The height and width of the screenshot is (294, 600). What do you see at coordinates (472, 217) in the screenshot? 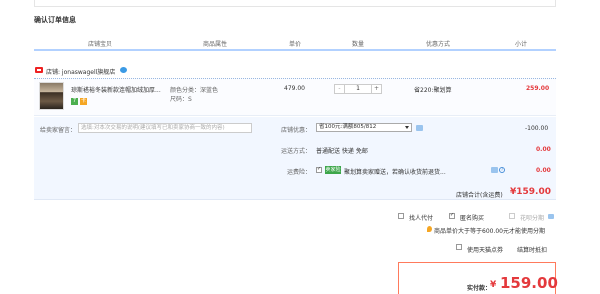
I see `anonymous-label: 匿名购买` at bounding box center [472, 217].